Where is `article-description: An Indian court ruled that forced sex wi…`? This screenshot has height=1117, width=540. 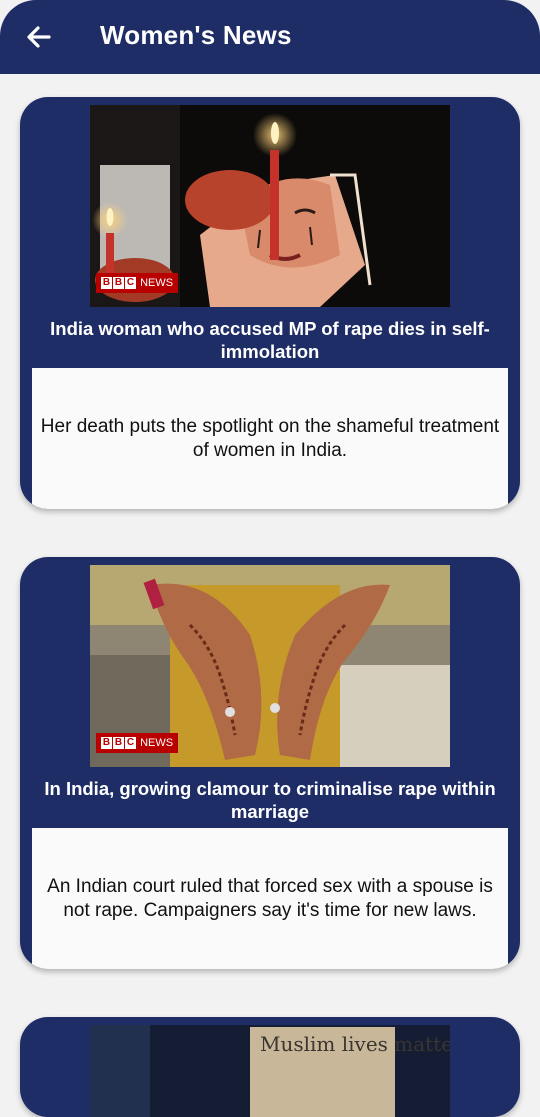 article-description: An Indian court ruled that forced sex wi… is located at coordinates (270, 898).